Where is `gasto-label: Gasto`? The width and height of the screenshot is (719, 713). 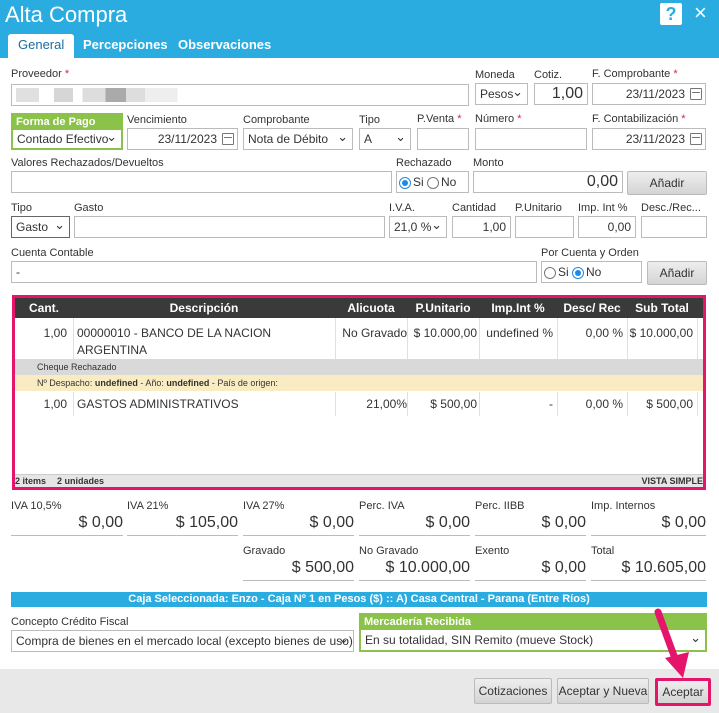 gasto-label: Gasto is located at coordinates (89, 208).